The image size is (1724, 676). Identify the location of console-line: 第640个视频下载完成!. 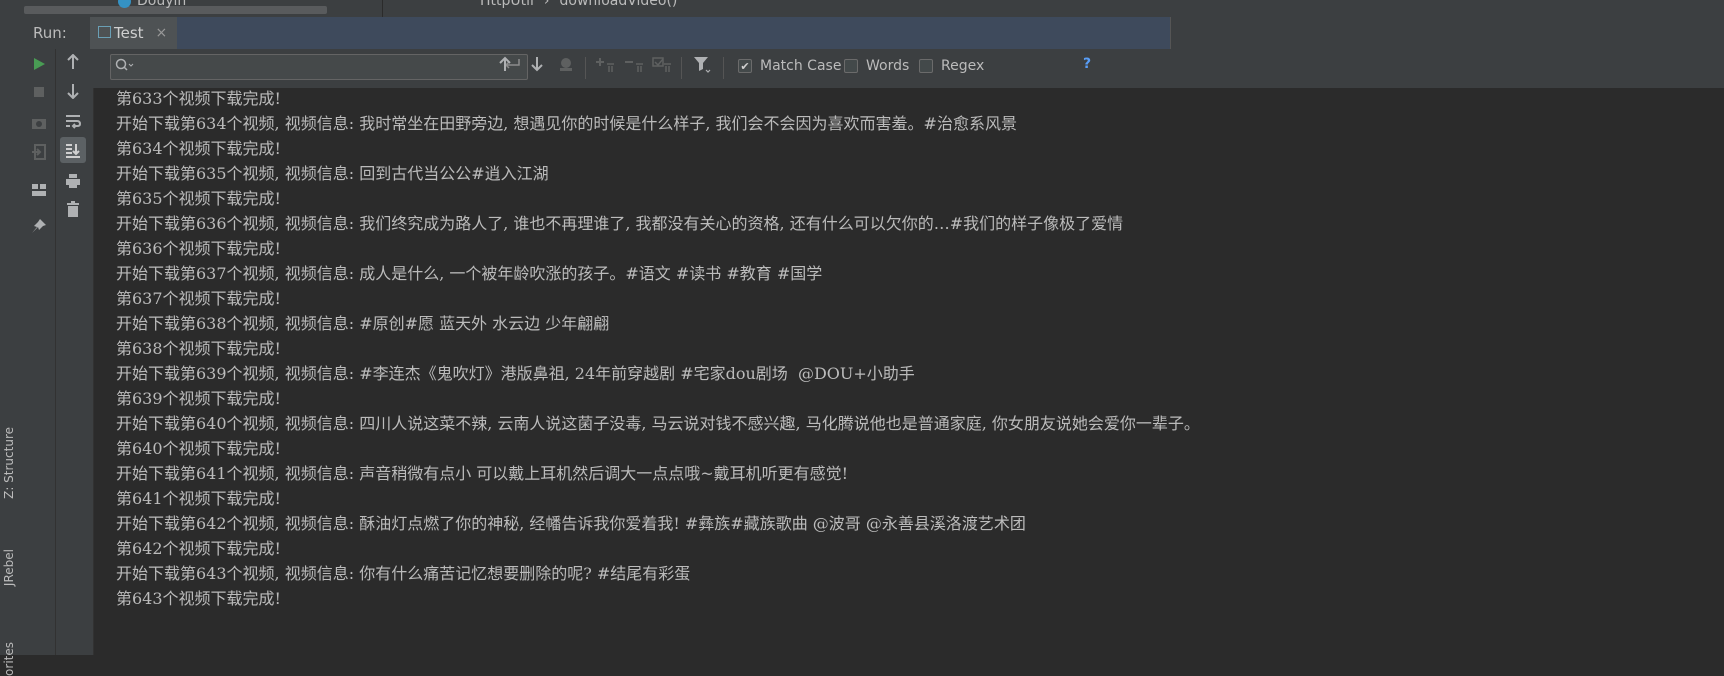
(198, 448).